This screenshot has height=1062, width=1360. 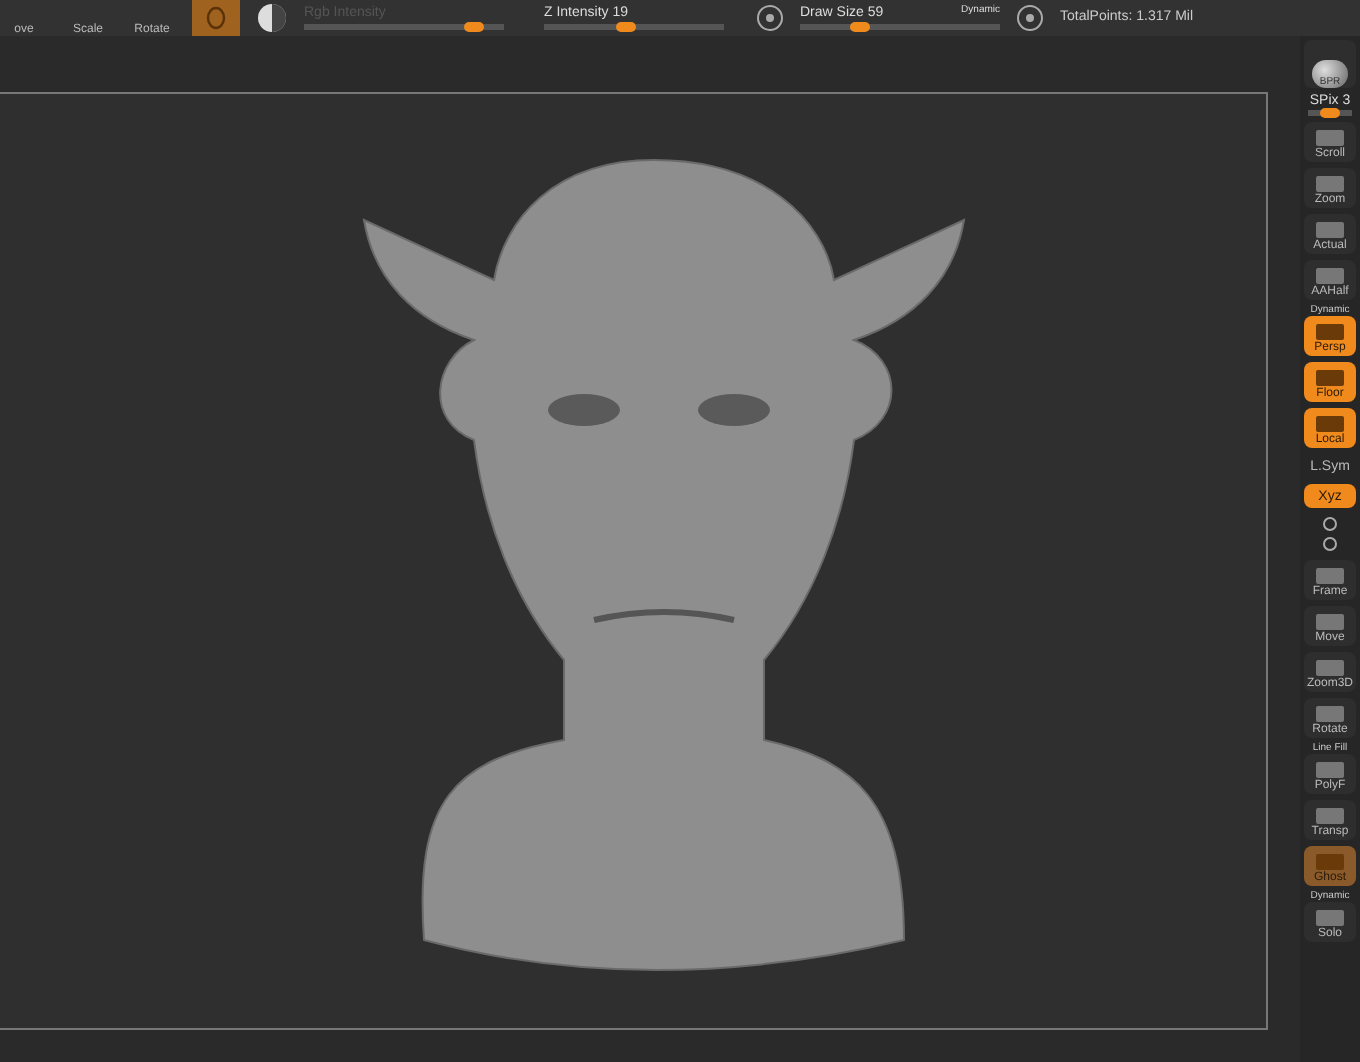 What do you see at coordinates (770, 18) in the screenshot?
I see `brush-s-icon` at bounding box center [770, 18].